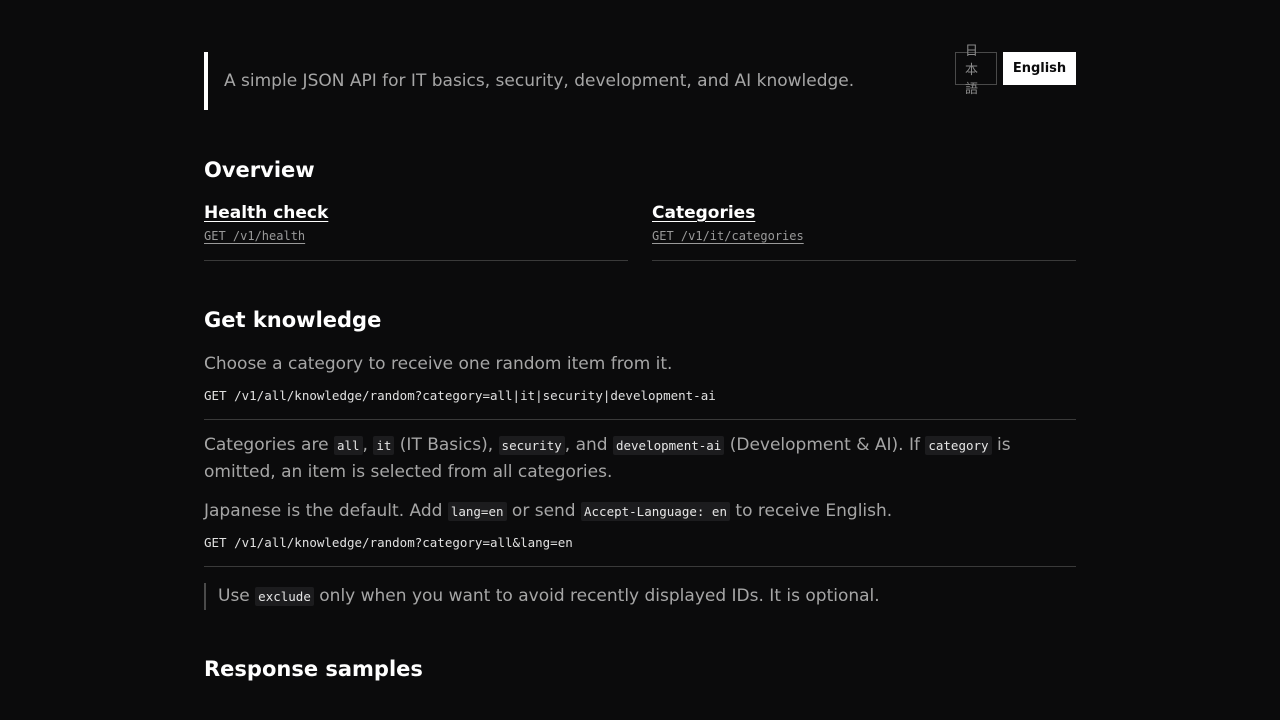  I want to click on code-development-ai: development-ai, so click(668, 445).